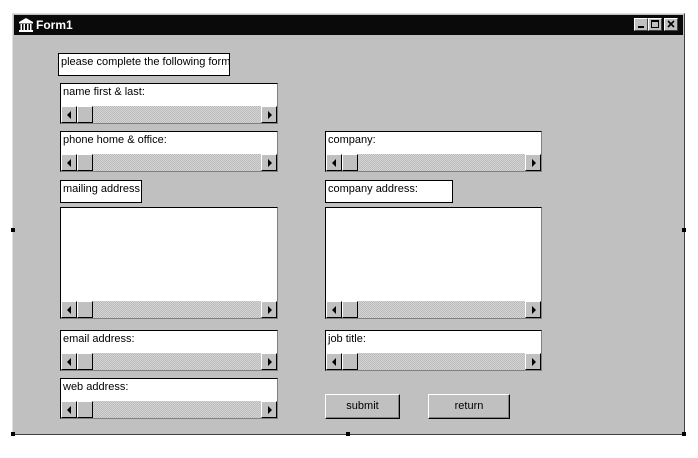  What do you see at coordinates (348, 434) in the screenshot?
I see `resize-handle-bottom` at bounding box center [348, 434].